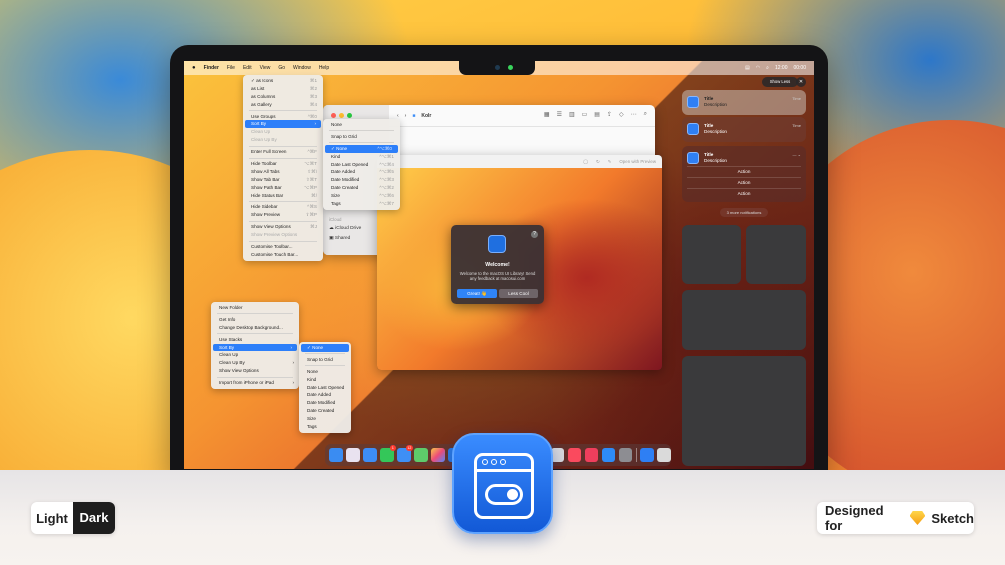  Describe the element at coordinates (333, 115) in the screenshot. I see `close-button` at that location.